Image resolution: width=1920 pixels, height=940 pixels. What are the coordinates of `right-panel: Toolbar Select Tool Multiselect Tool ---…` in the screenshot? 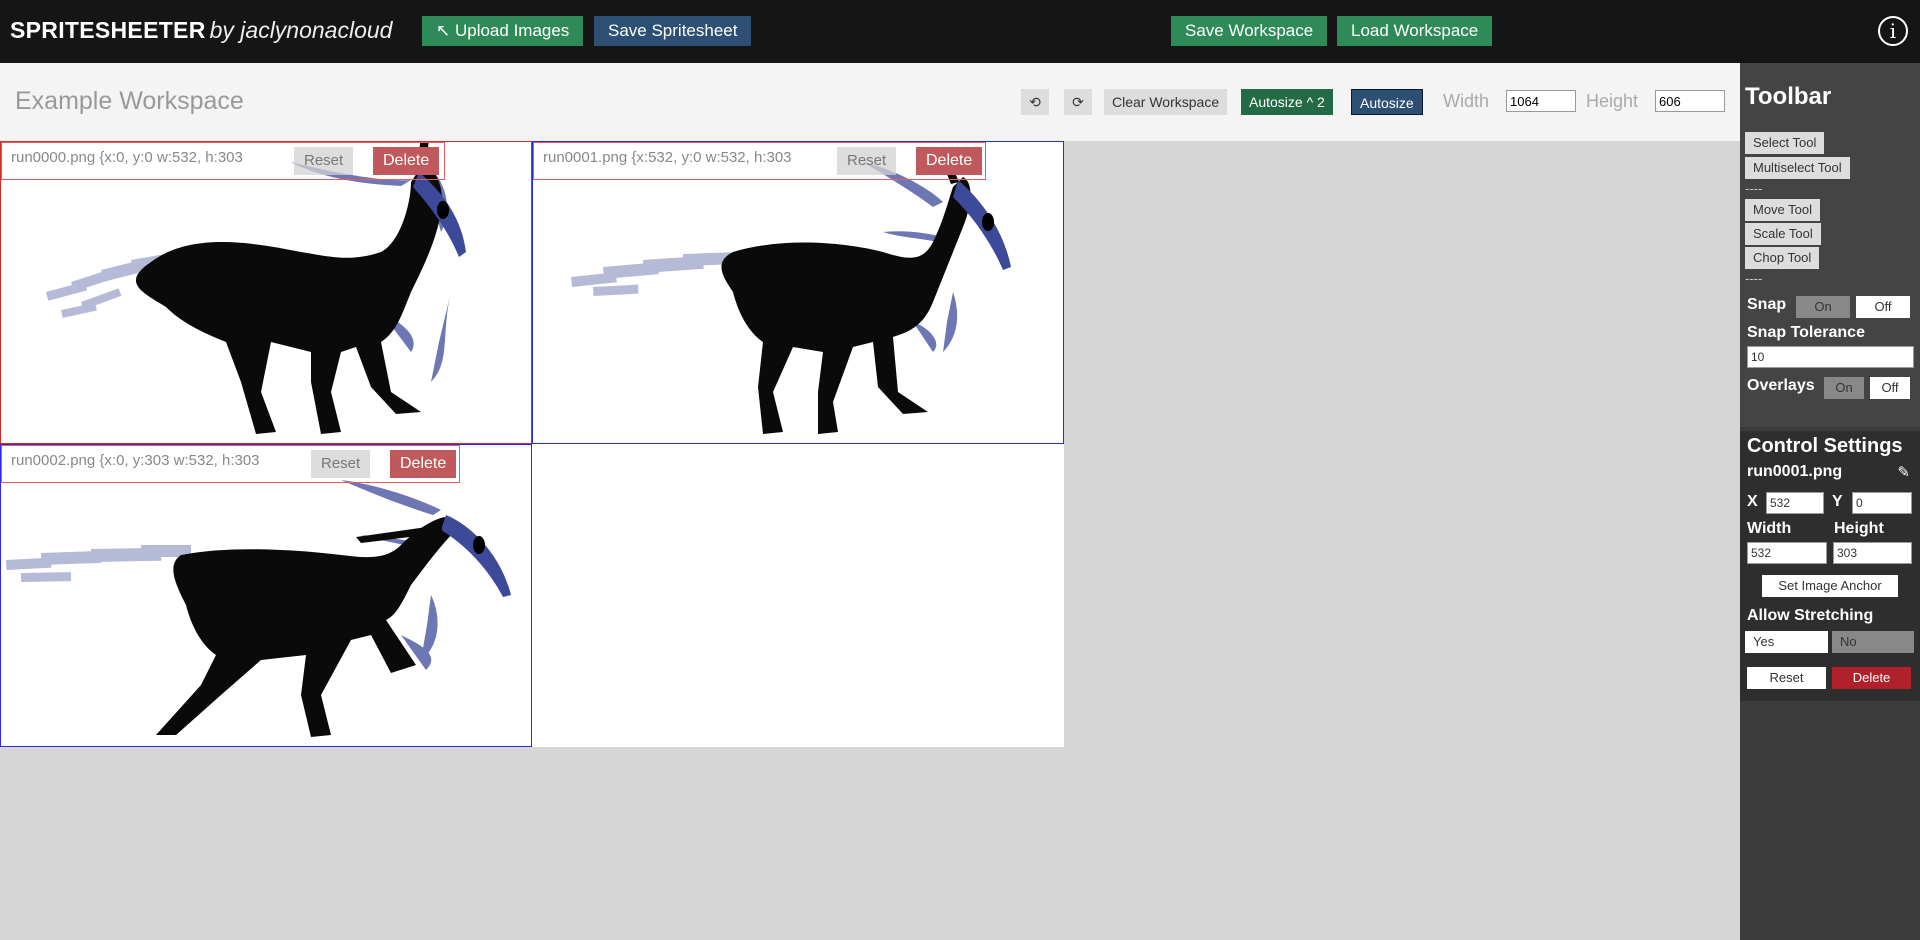 It's located at (1830, 501).